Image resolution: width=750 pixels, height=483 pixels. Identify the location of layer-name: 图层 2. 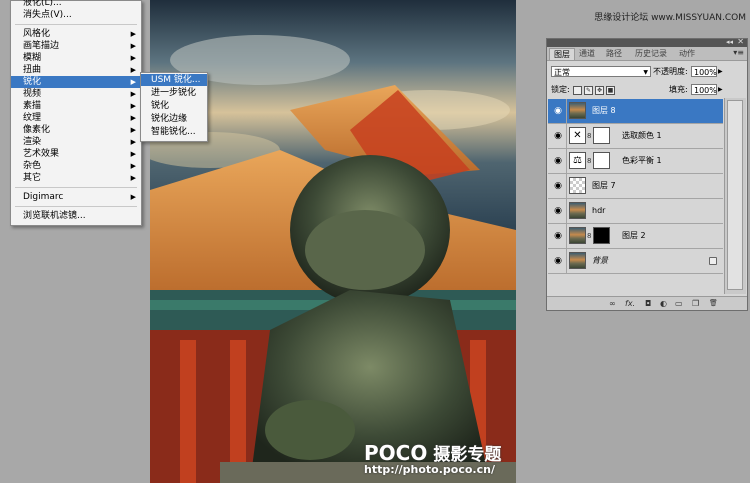
(634, 236).